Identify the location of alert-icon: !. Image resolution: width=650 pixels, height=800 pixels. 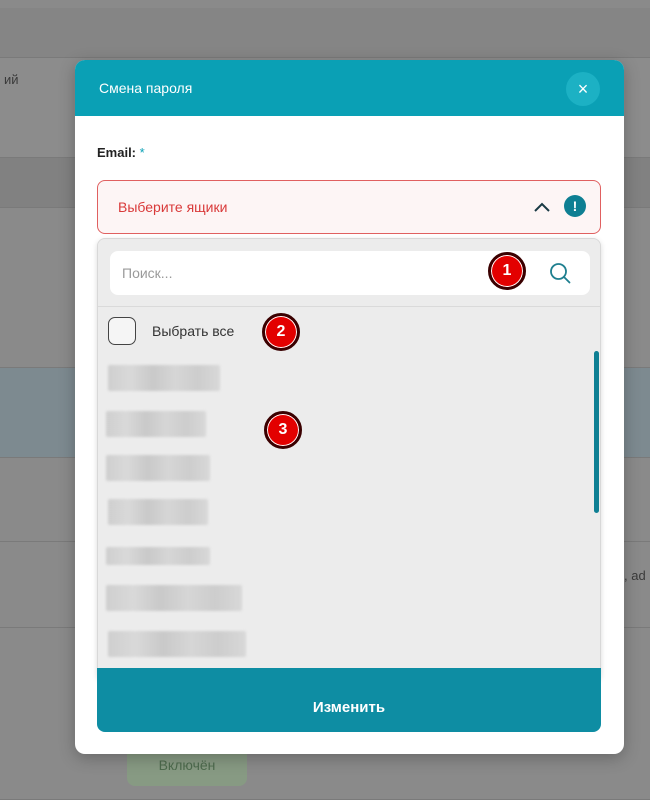
(575, 206).